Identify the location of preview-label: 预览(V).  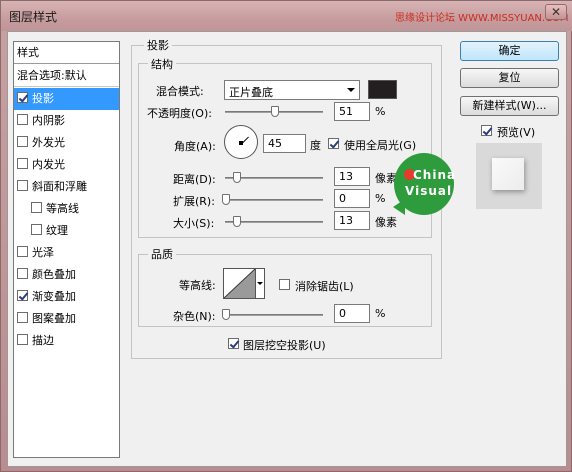
(516, 132).